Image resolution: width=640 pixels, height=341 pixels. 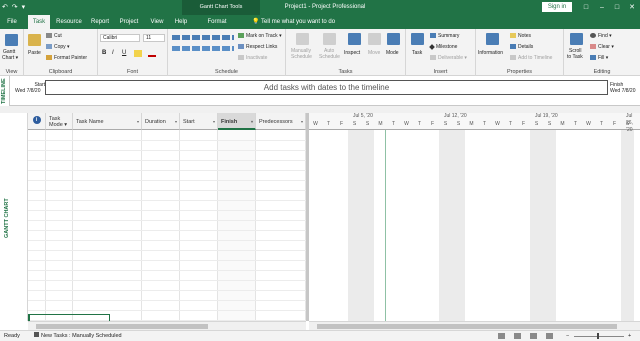 I want to click on tab-project: Project, so click(x=129, y=22).